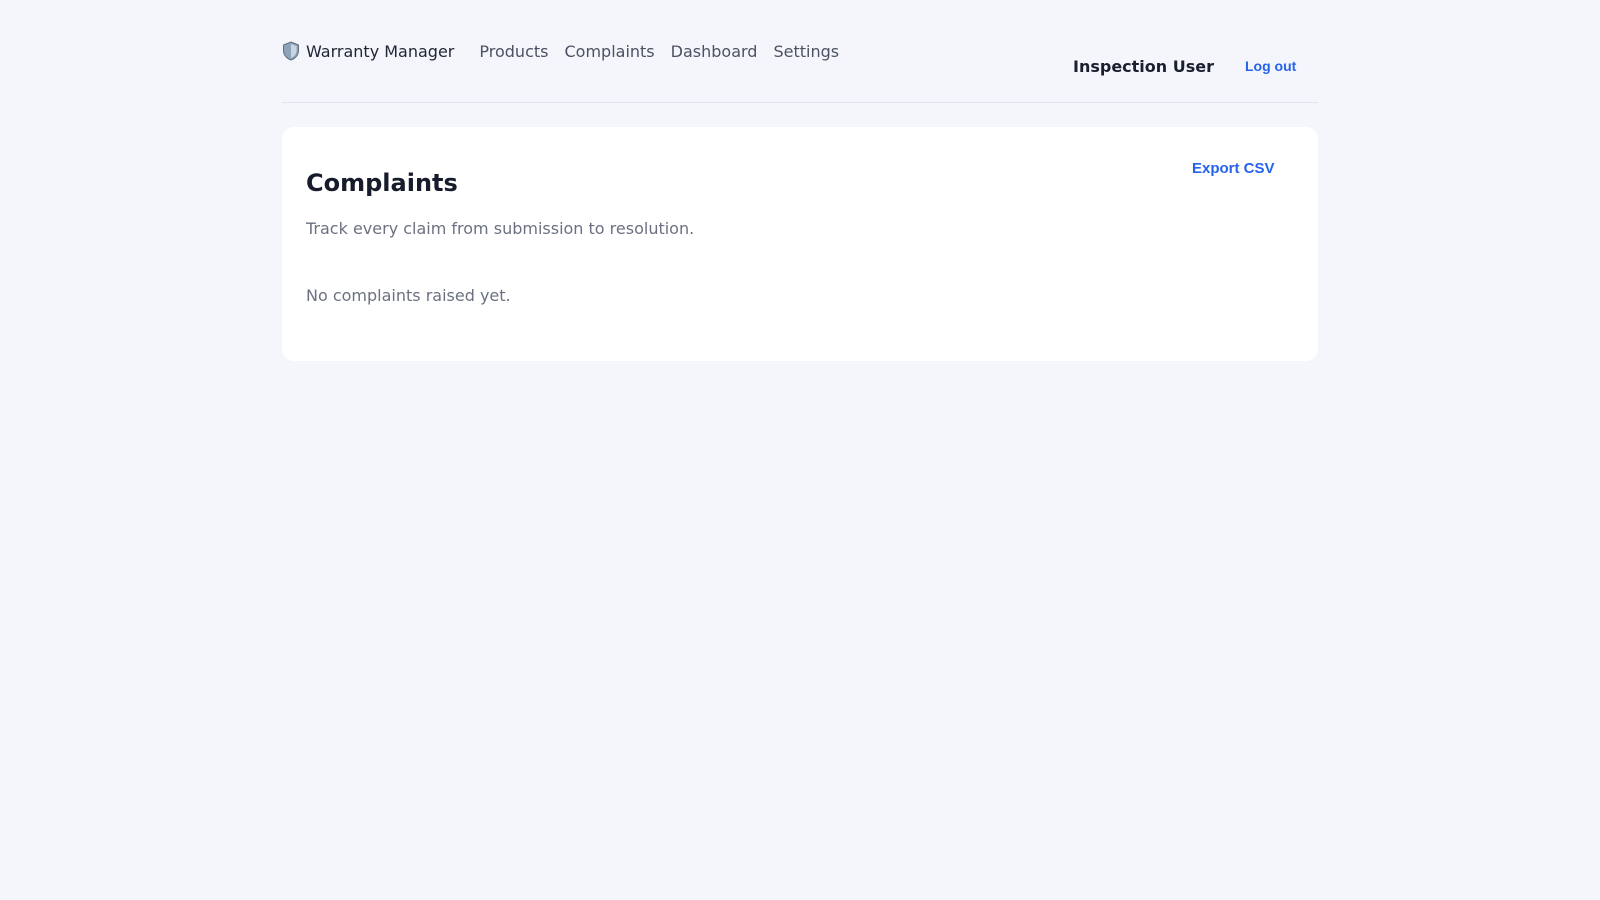  What do you see at coordinates (513, 51) in the screenshot?
I see `nav-link-products: Products` at bounding box center [513, 51].